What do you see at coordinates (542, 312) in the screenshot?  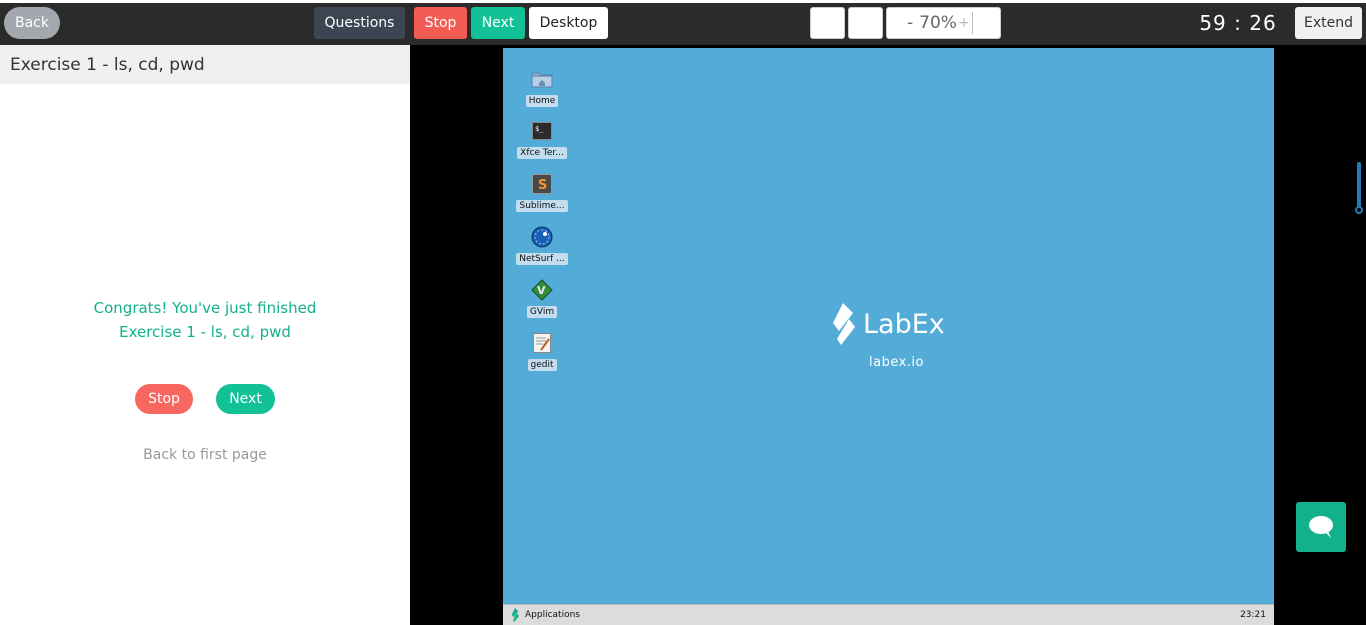 I see `desktop-icon-label: GVim` at bounding box center [542, 312].